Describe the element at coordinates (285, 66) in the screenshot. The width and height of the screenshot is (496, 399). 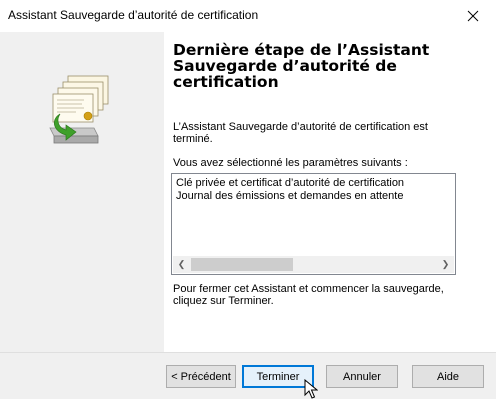
I see `page-title-line: Sauvegarde d’autorité de` at that location.